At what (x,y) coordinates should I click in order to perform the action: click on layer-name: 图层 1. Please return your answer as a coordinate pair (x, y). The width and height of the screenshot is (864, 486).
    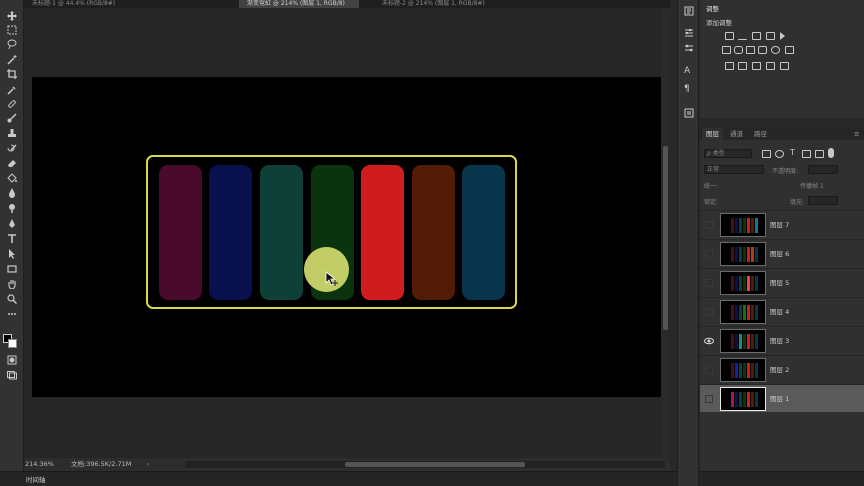
    Looking at the image, I should click on (779, 399).